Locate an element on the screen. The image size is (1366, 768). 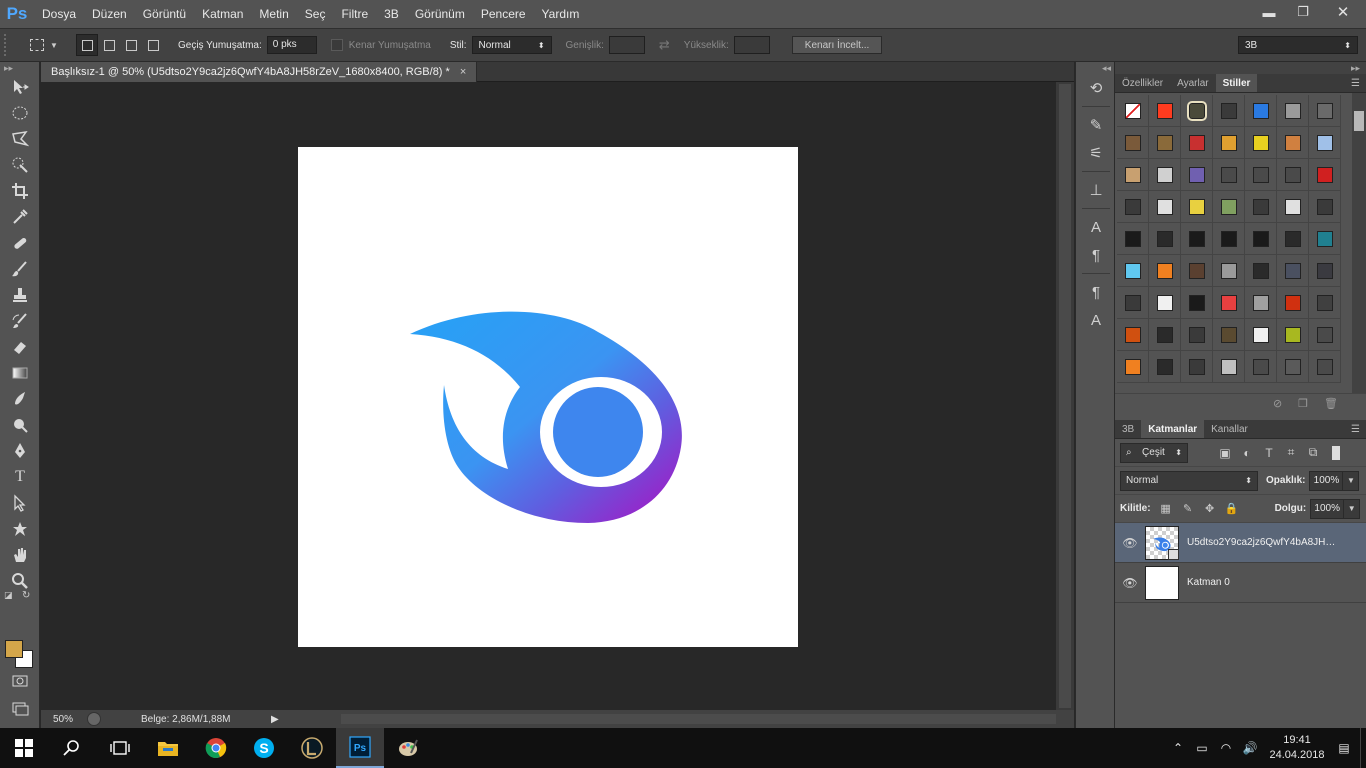
fill-input: 100% is located at coordinates (1327, 508).